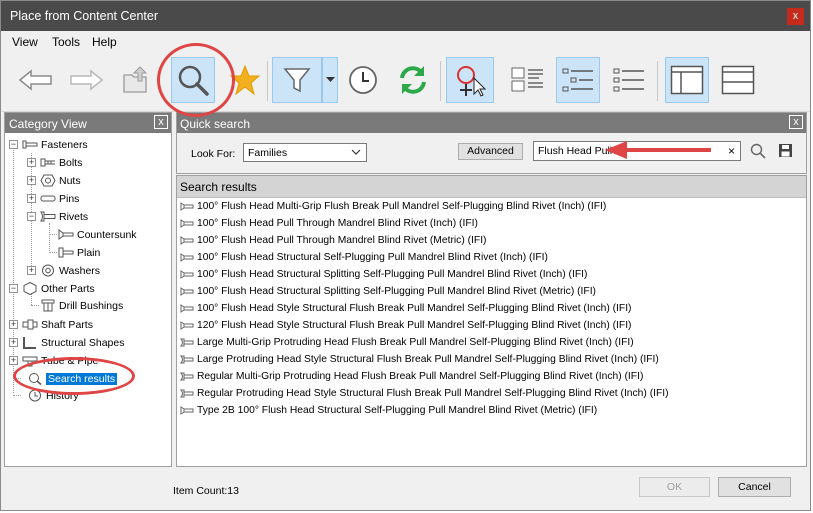  What do you see at coordinates (738, 80) in the screenshot?
I see `split-horizontal-button` at bounding box center [738, 80].